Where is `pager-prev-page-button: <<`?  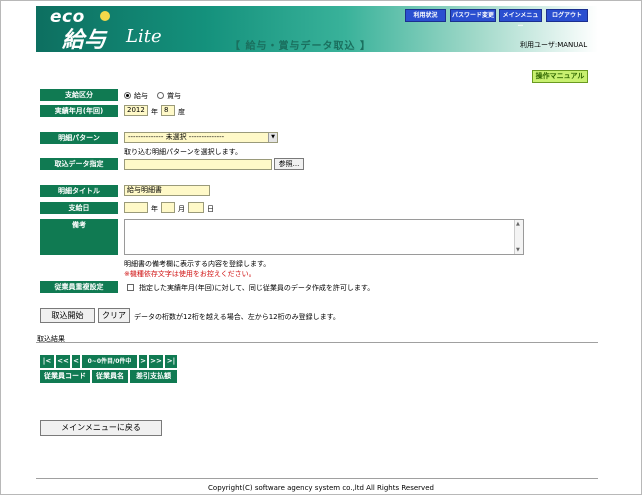 pager-prev-page-button: << is located at coordinates (63, 361).